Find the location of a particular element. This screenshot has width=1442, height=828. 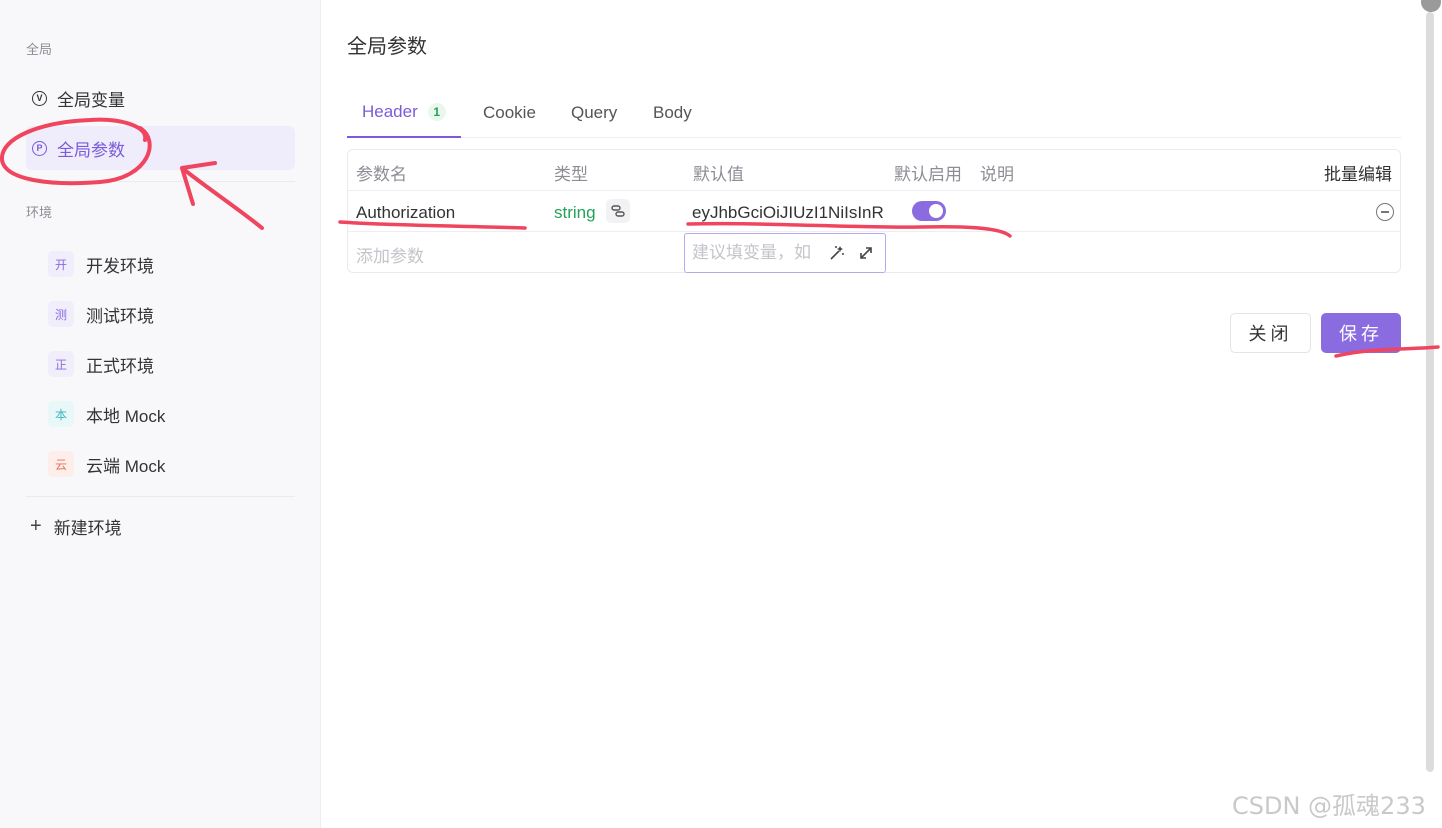

close-dot-icon is located at coordinates (1431, 6).